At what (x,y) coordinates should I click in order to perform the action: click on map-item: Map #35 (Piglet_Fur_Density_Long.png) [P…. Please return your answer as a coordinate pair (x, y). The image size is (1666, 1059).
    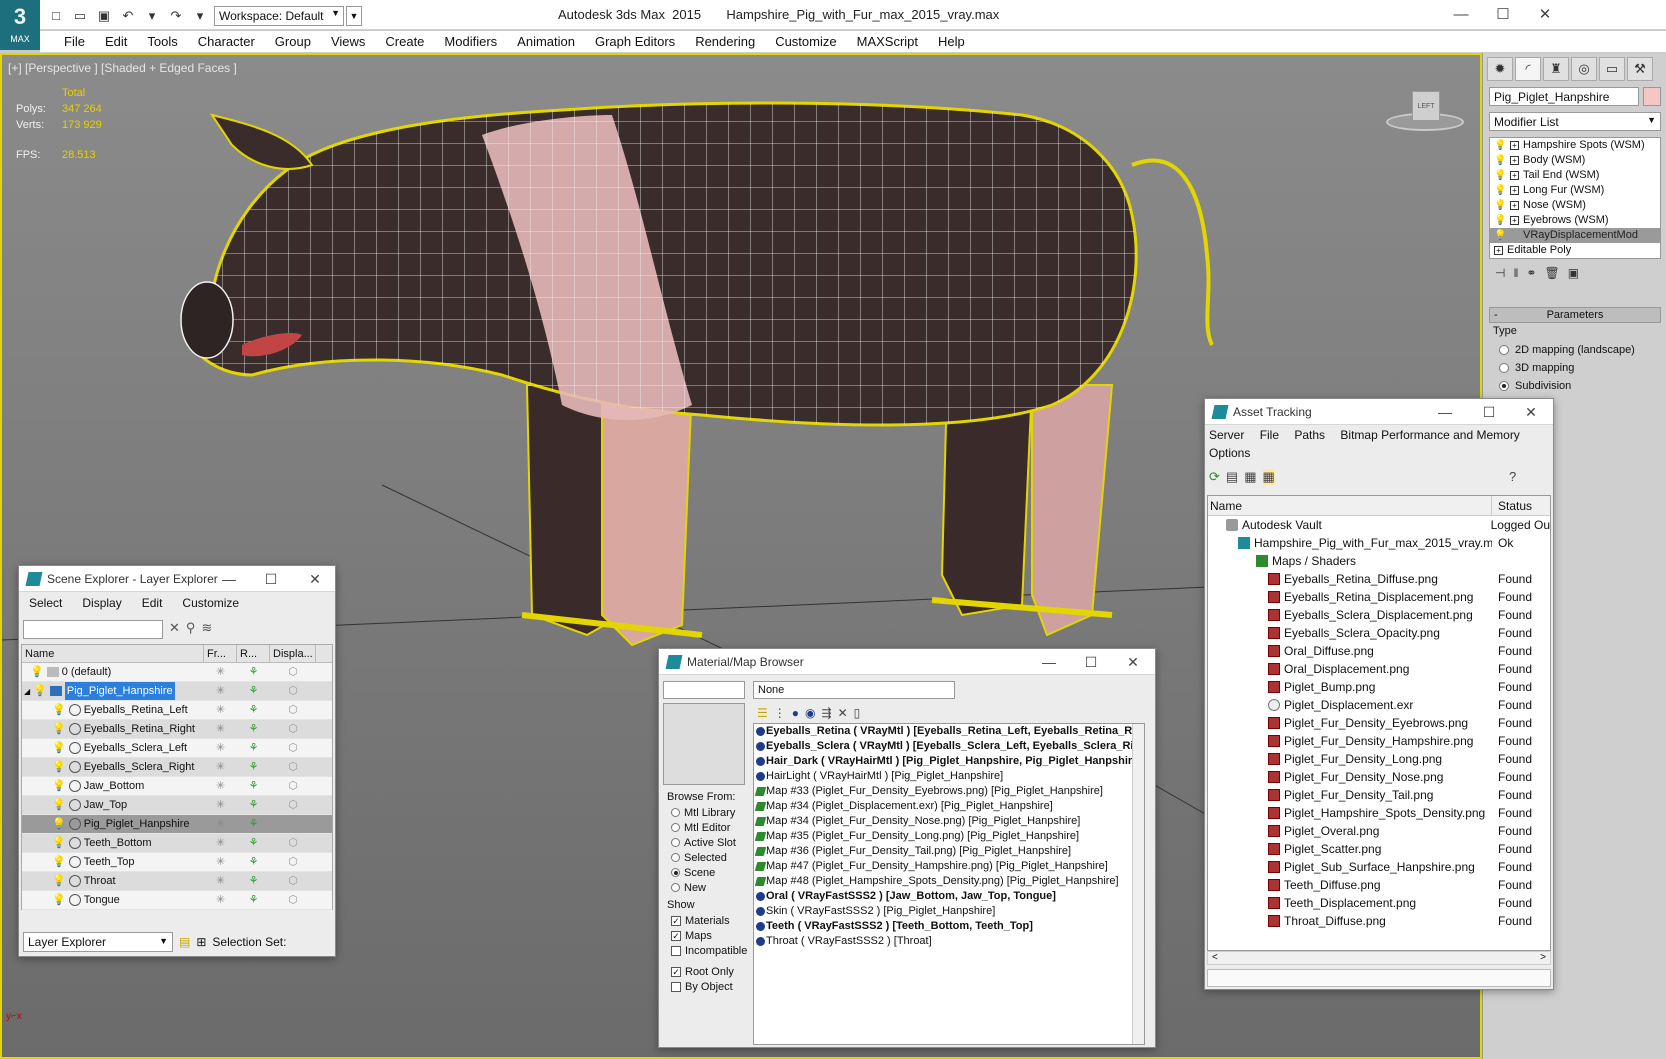
    Looking at the image, I should click on (949, 836).